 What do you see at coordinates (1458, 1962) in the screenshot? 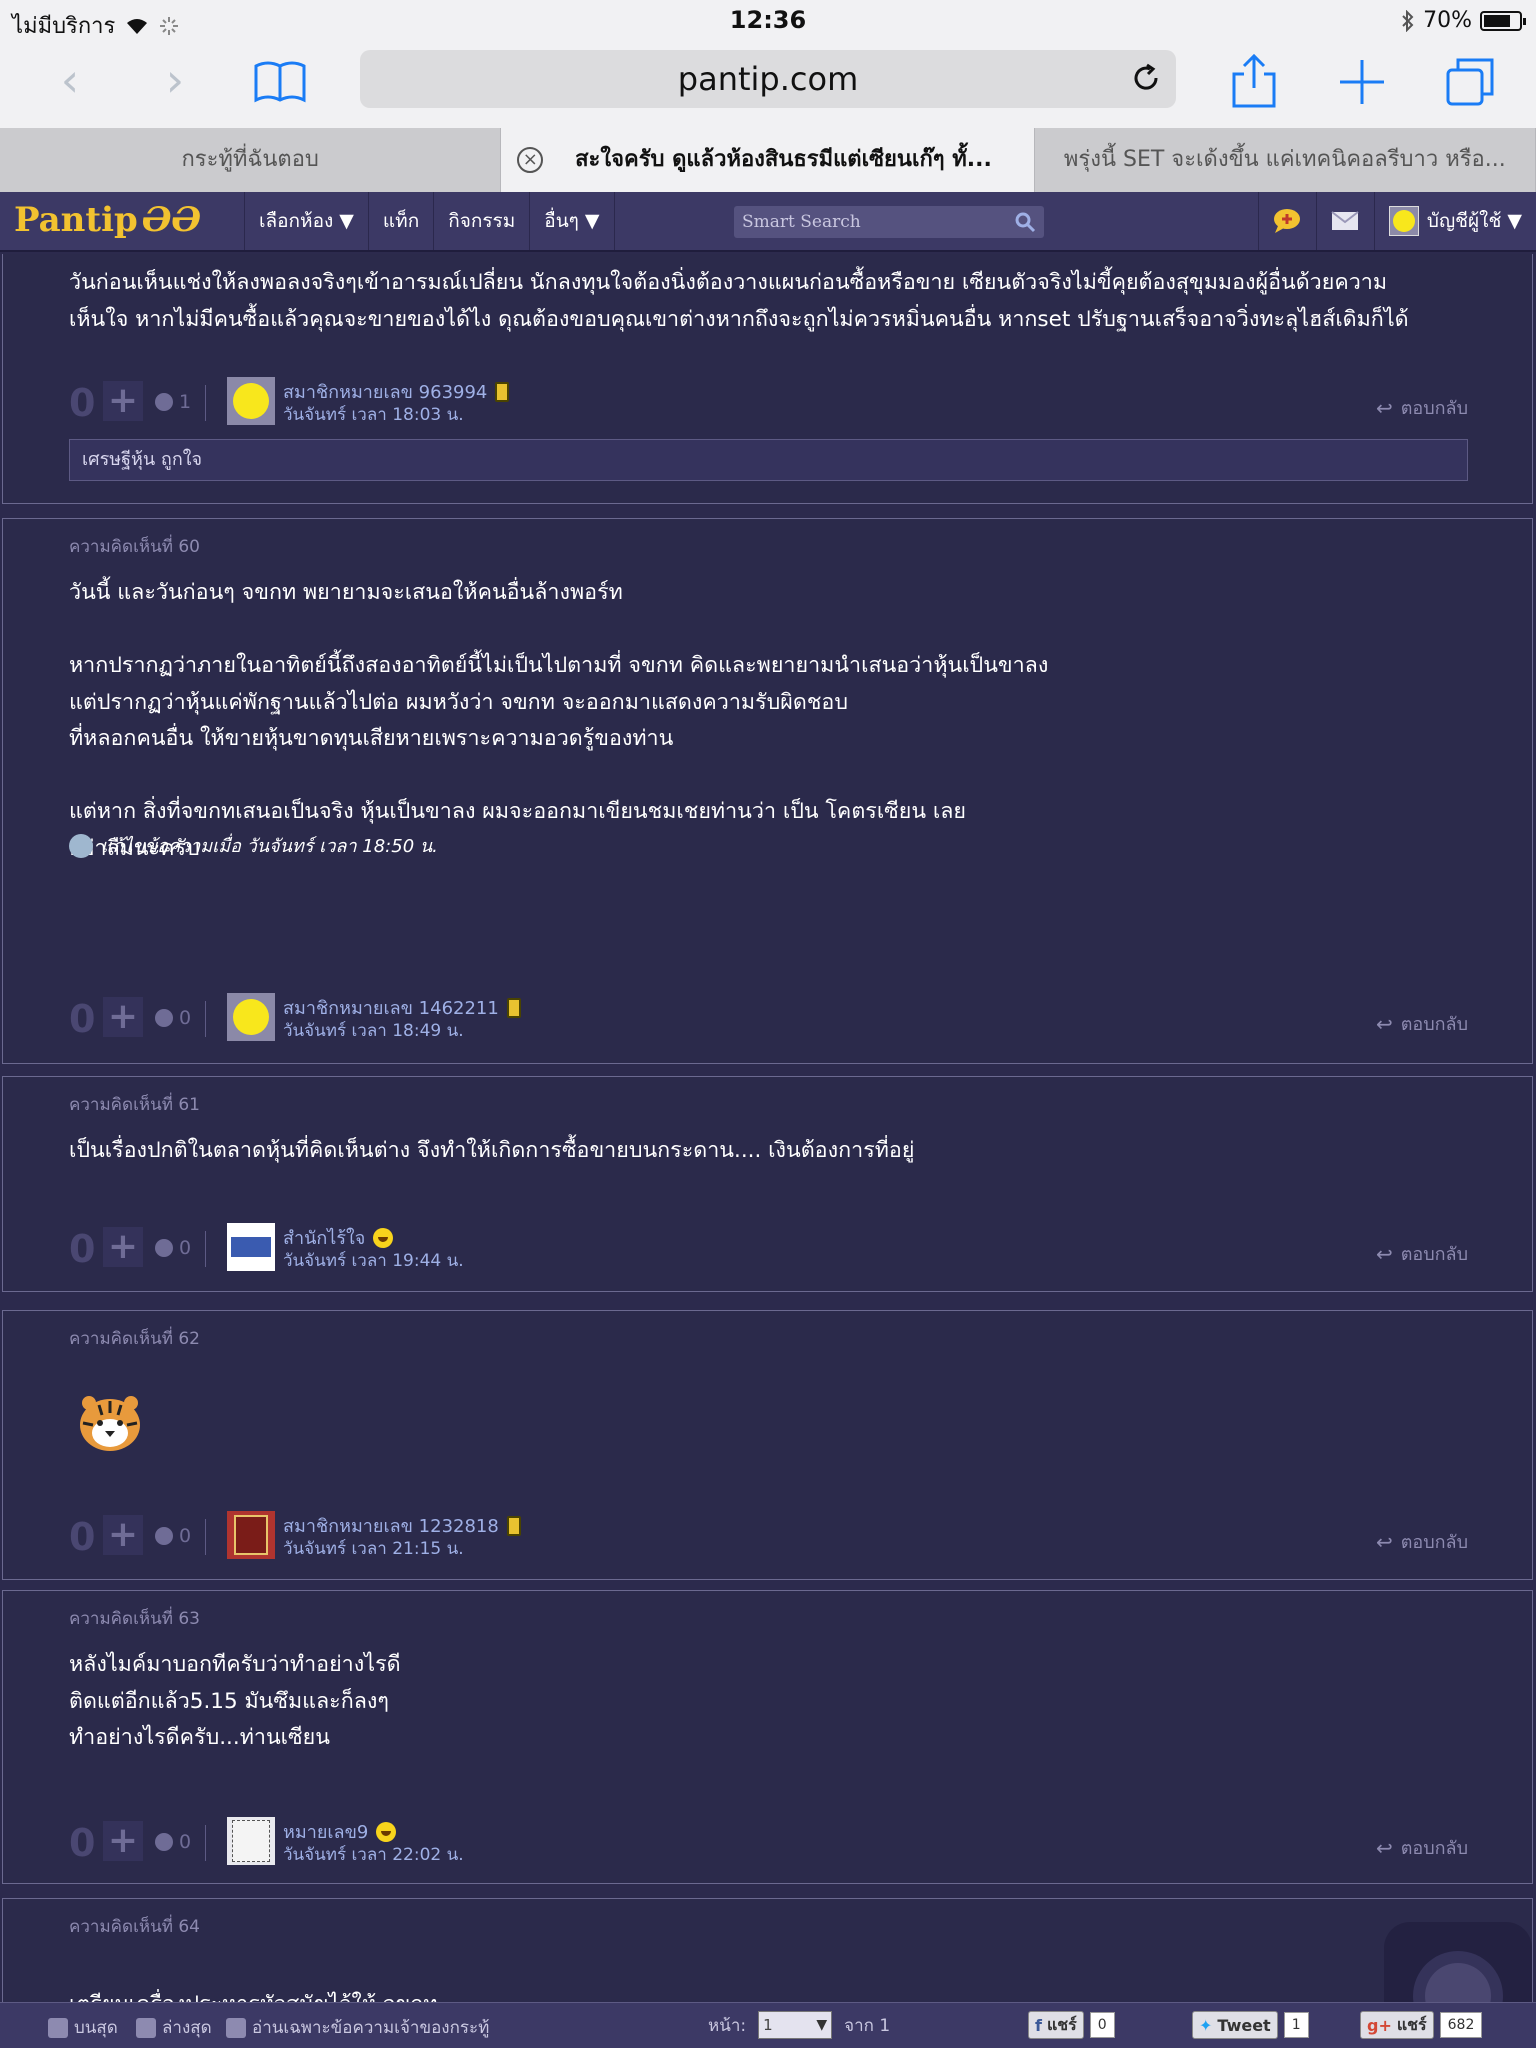
I see `floating-assistive-button` at bounding box center [1458, 1962].